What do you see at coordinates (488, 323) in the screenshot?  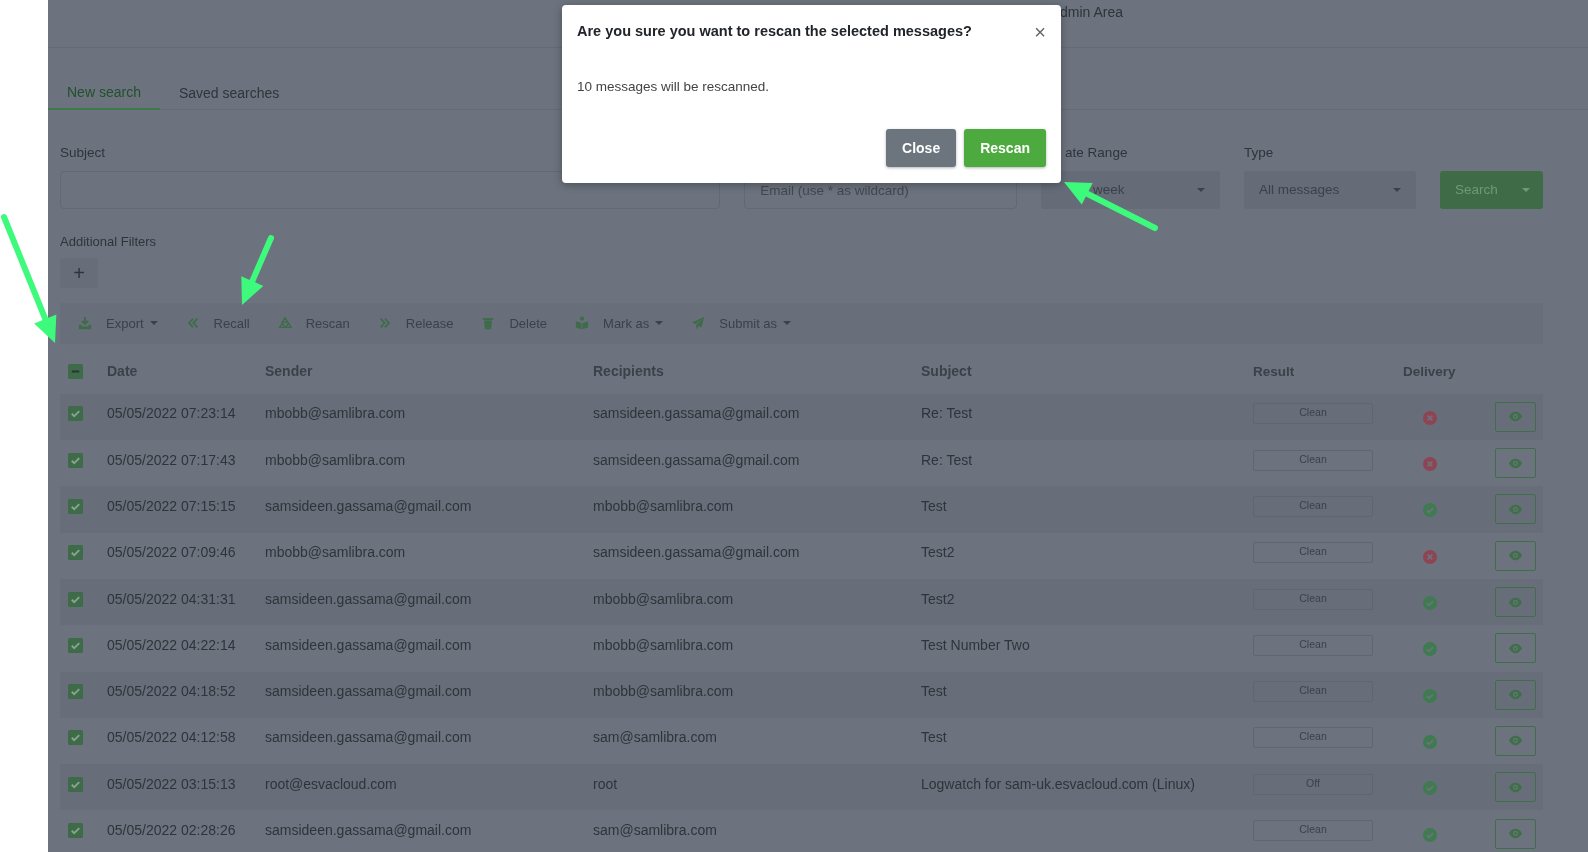 I see `trash-icon` at bounding box center [488, 323].